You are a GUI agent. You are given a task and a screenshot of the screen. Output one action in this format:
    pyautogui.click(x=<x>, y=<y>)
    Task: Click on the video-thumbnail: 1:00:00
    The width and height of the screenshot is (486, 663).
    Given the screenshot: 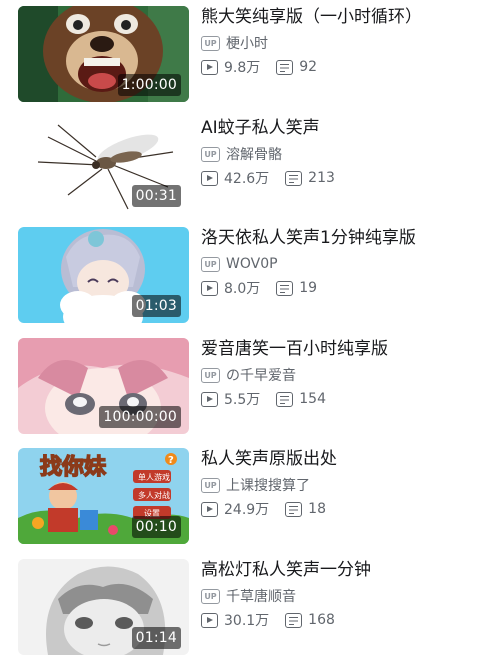 What is the action you would take?
    pyautogui.click(x=103, y=54)
    